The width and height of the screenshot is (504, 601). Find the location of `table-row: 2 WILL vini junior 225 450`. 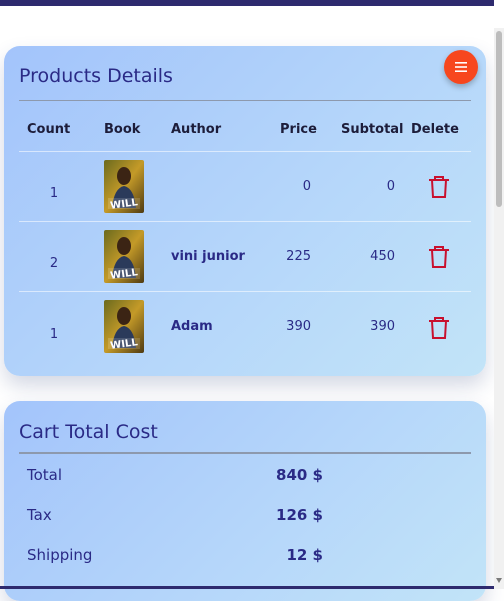

table-row: 2 WILL vini junior 225 450 is located at coordinates (245, 257).